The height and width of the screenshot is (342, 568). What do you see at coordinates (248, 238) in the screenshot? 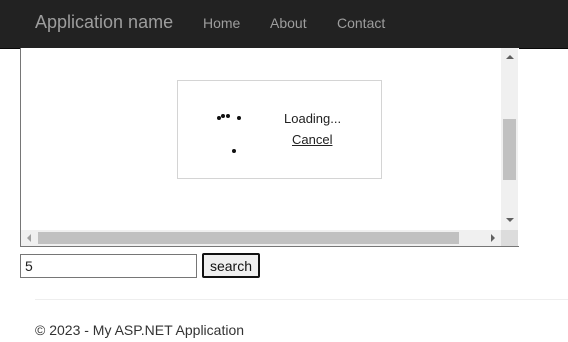
I see `horizontal-scroll-thumb` at bounding box center [248, 238].